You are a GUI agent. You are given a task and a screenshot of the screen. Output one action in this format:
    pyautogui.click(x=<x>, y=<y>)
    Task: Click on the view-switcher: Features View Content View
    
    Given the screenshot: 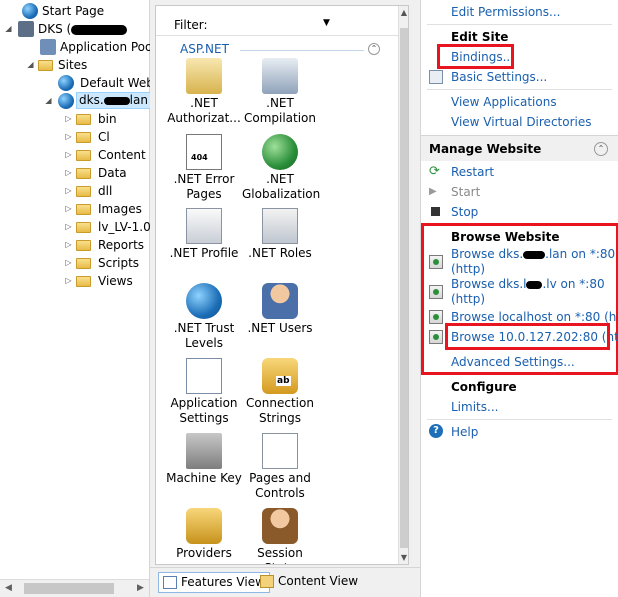 What is the action you would take?
    pyautogui.click(x=285, y=582)
    